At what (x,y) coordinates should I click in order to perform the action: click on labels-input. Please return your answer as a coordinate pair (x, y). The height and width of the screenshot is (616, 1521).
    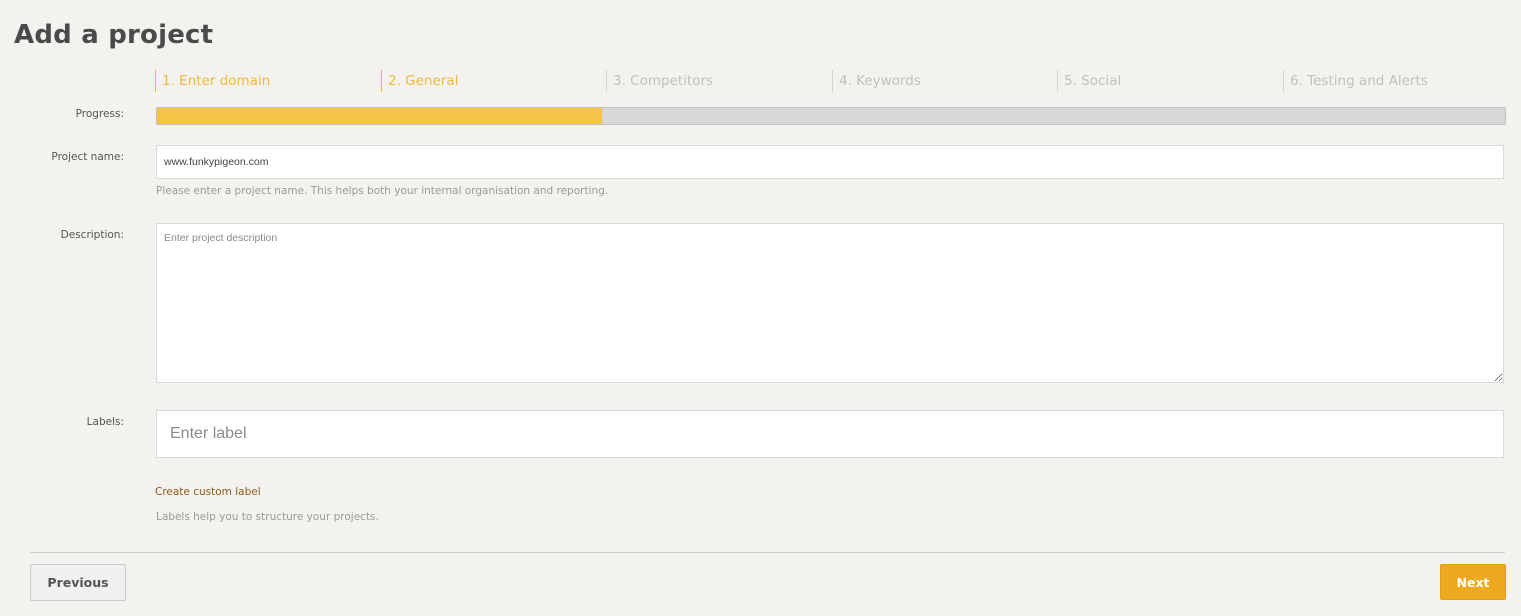
    Looking at the image, I should click on (830, 434).